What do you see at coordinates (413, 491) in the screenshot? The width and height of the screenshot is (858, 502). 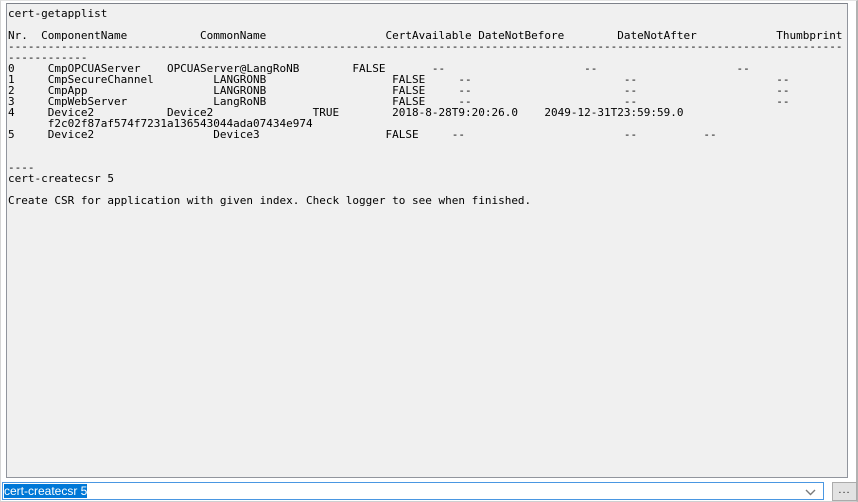 I see `command-input: cert-createcsr 5` at bounding box center [413, 491].